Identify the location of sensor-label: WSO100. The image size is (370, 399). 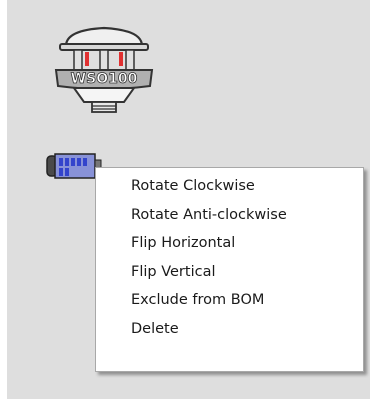
(104, 79).